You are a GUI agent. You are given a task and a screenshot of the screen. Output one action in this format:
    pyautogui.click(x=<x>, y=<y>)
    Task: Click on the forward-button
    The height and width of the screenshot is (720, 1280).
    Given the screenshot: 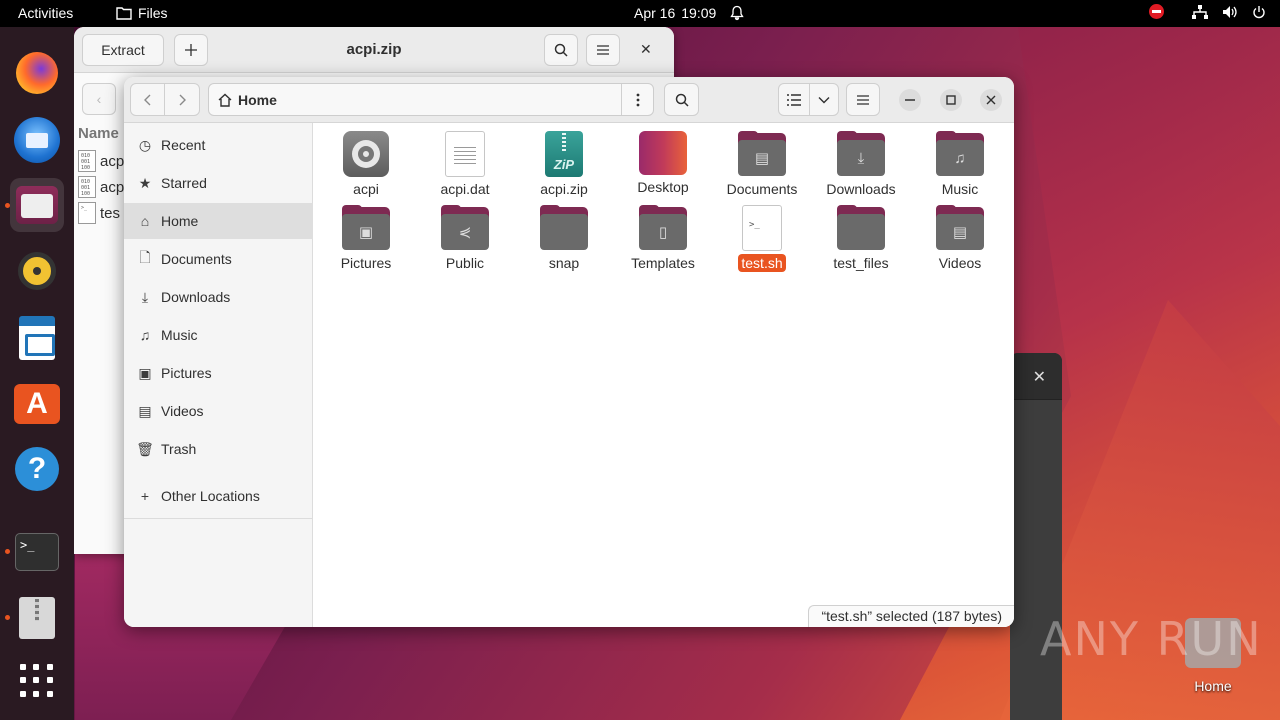 What is the action you would take?
    pyautogui.click(x=182, y=99)
    